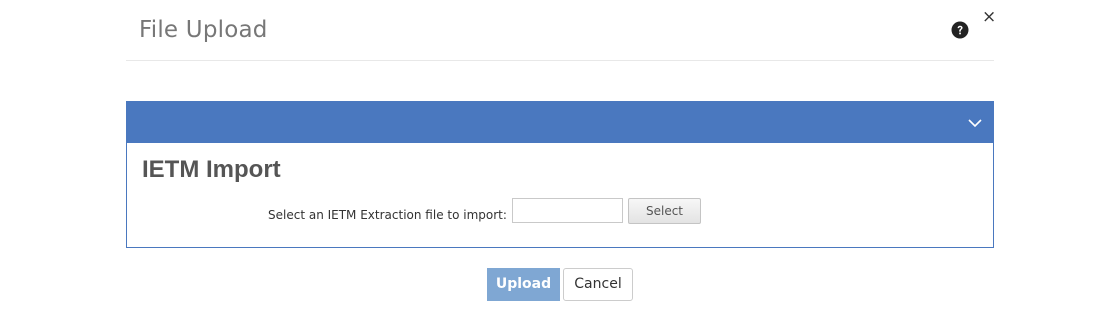 The height and width of the screenshot is (321, 1120). What do you see at coordinates (960, 30) in the screenshot?
I see `question-circle-icon` at bounding box center [960, 30].